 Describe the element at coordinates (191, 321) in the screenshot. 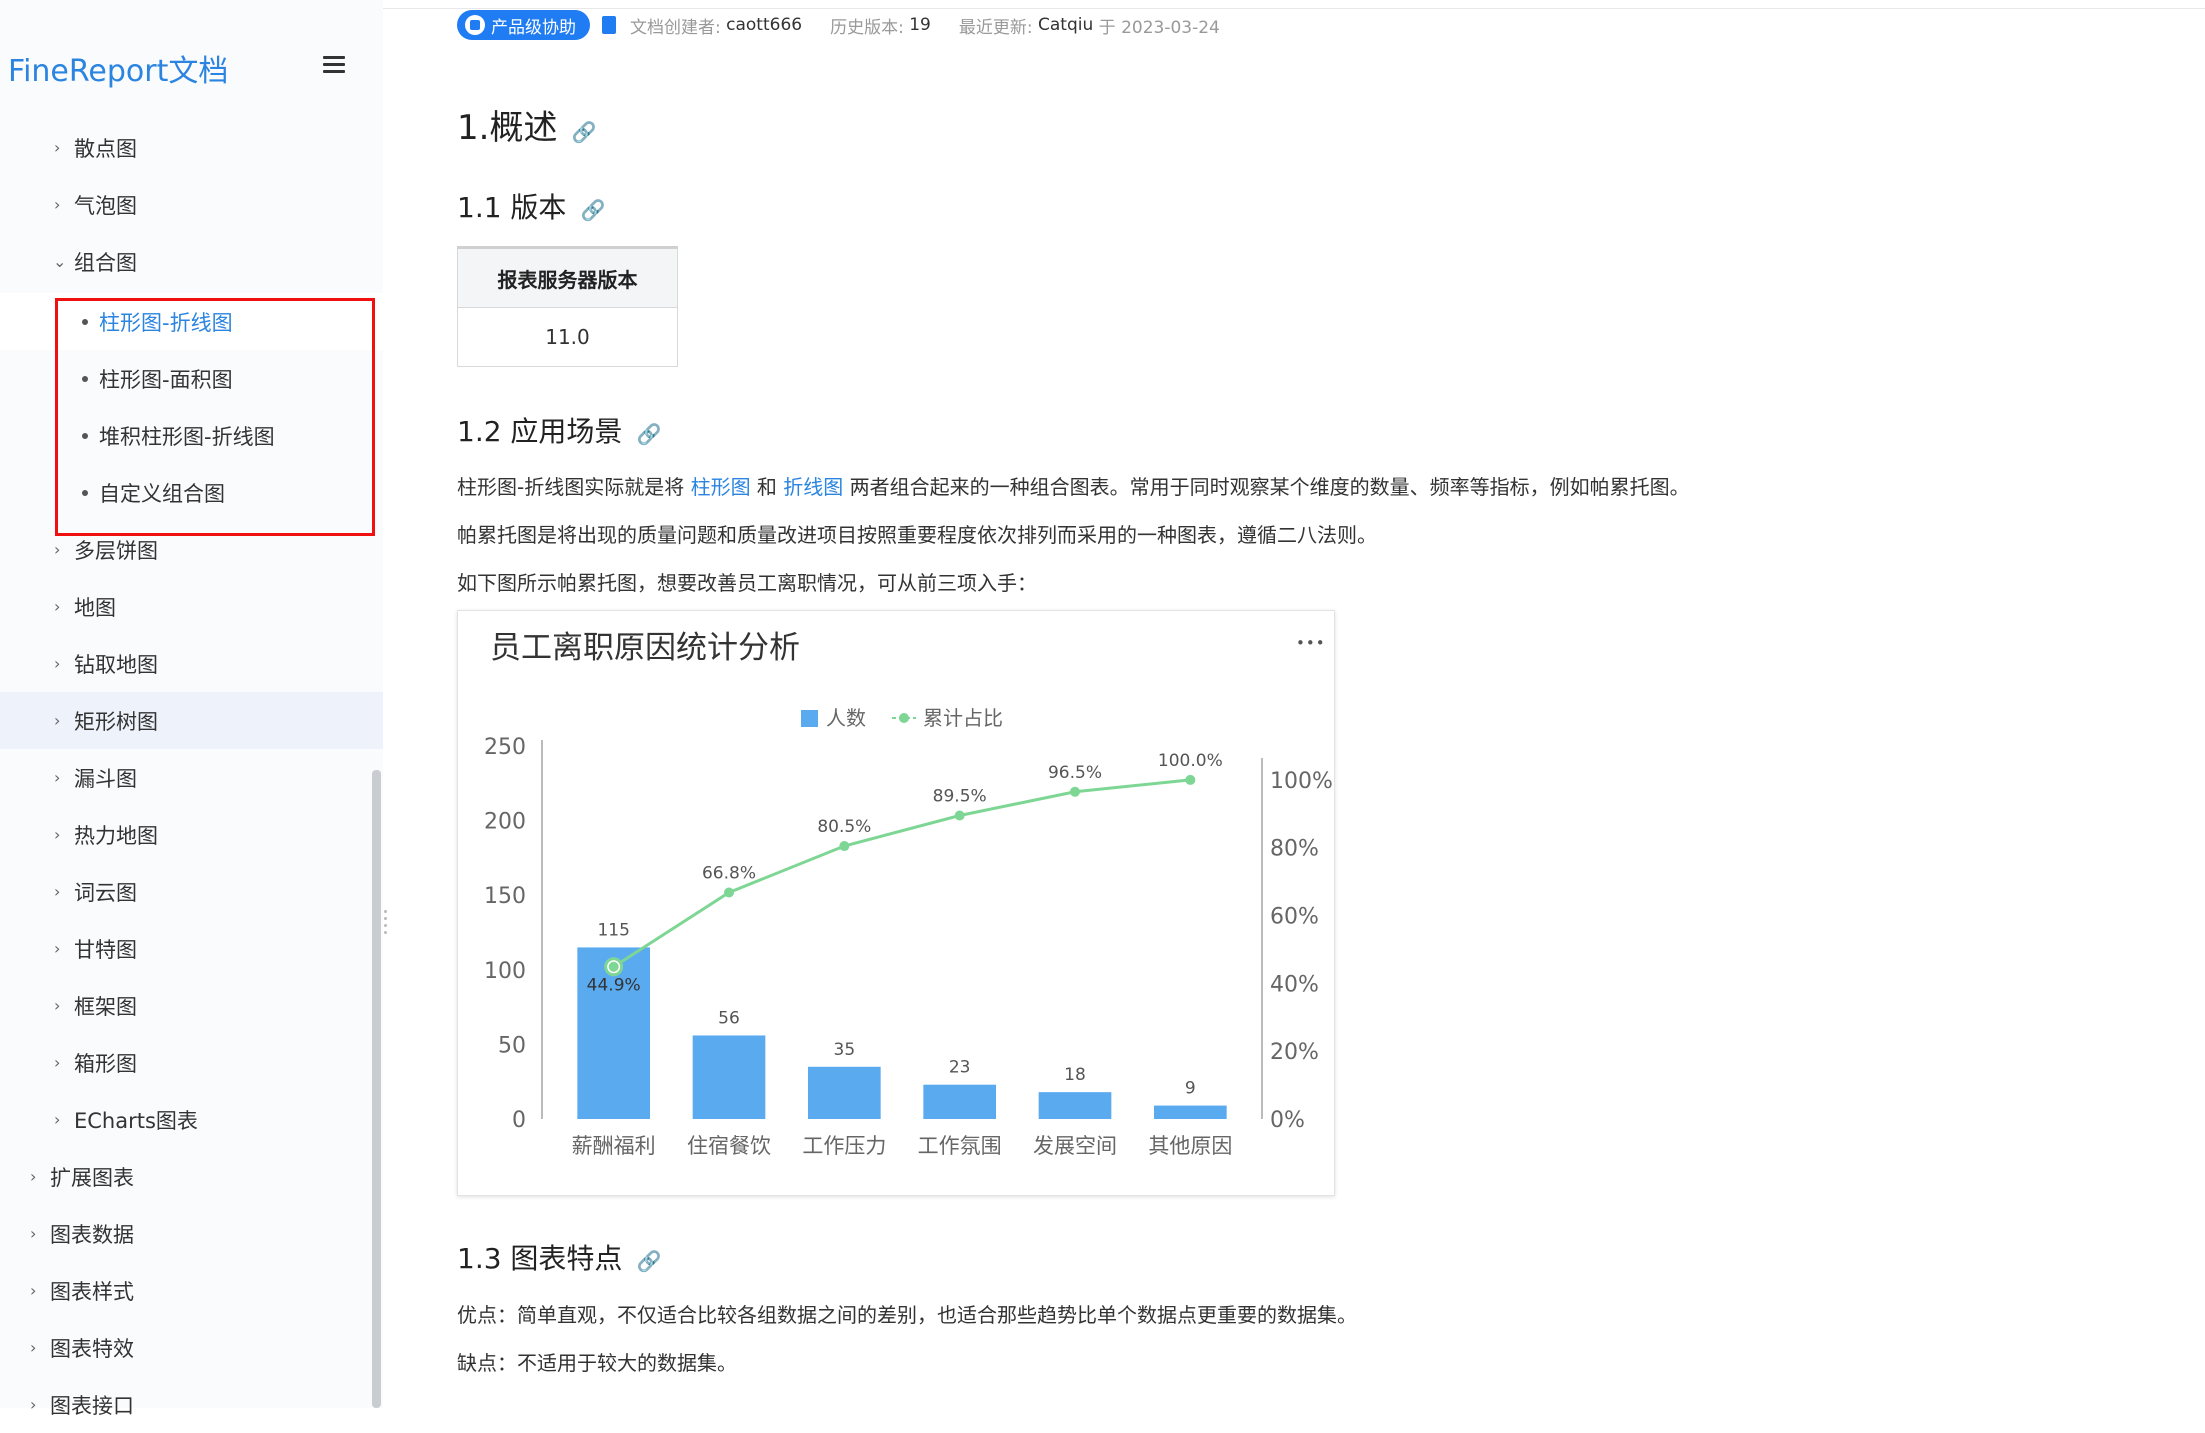

I see `sidebar-item-bar-line: 柱形图-折线图` at that location.